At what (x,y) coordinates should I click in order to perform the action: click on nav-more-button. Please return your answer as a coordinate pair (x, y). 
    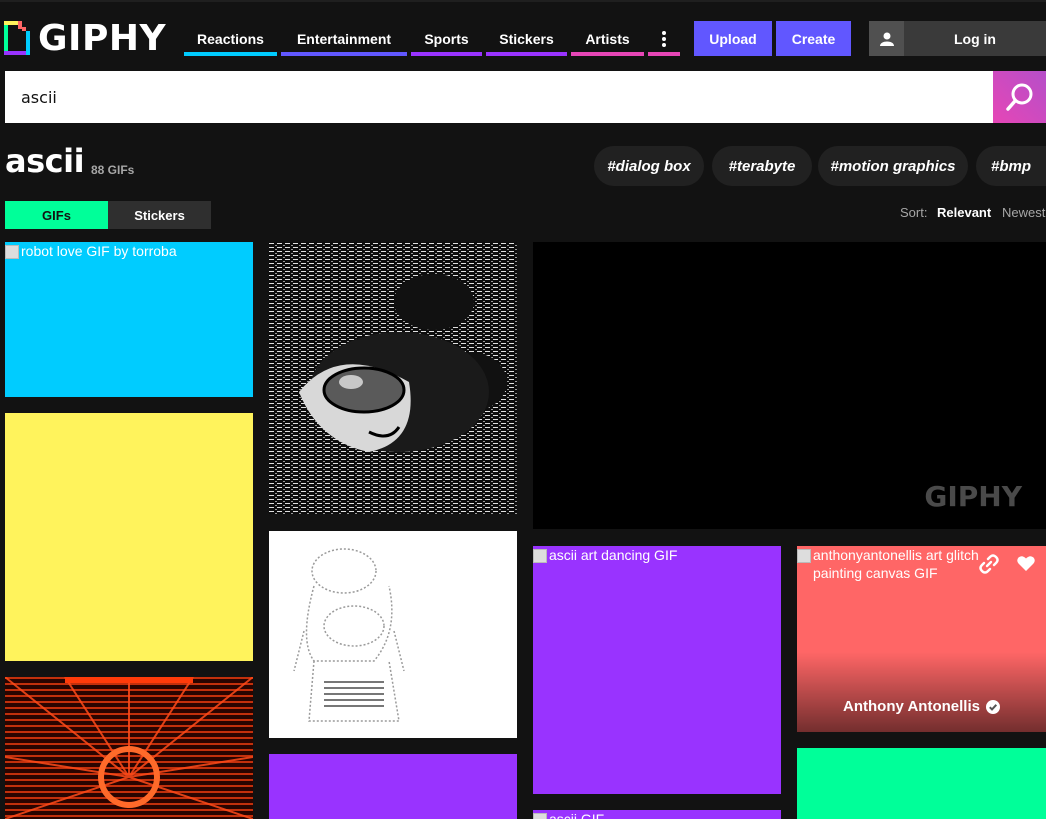
    Looking at the image, I should click on (664, 39).